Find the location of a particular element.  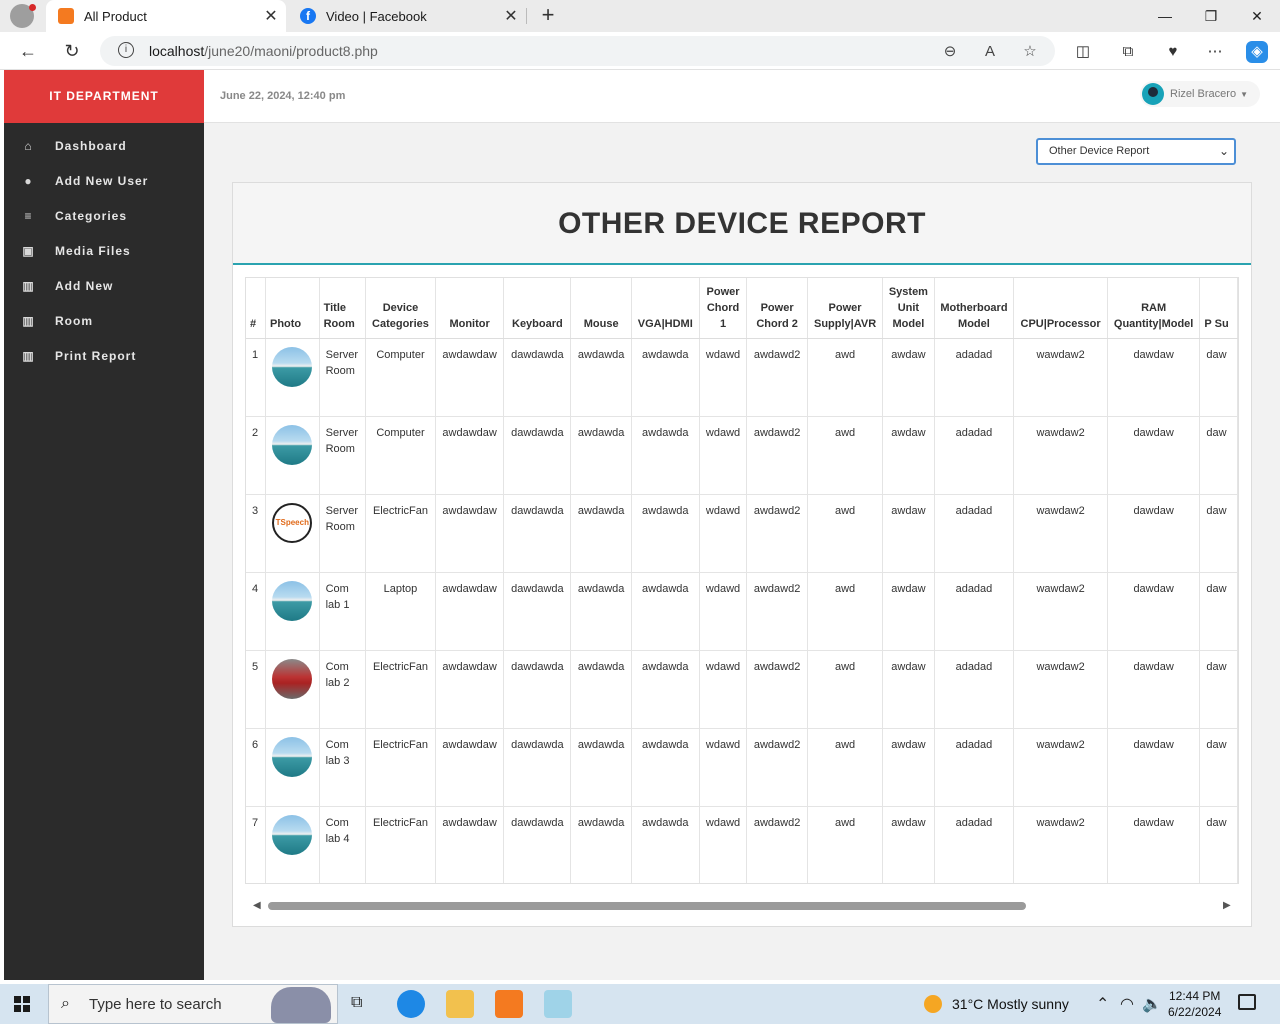

column-header-power-chord-2: Power Chord 2 is located at coordinates (777, 308).